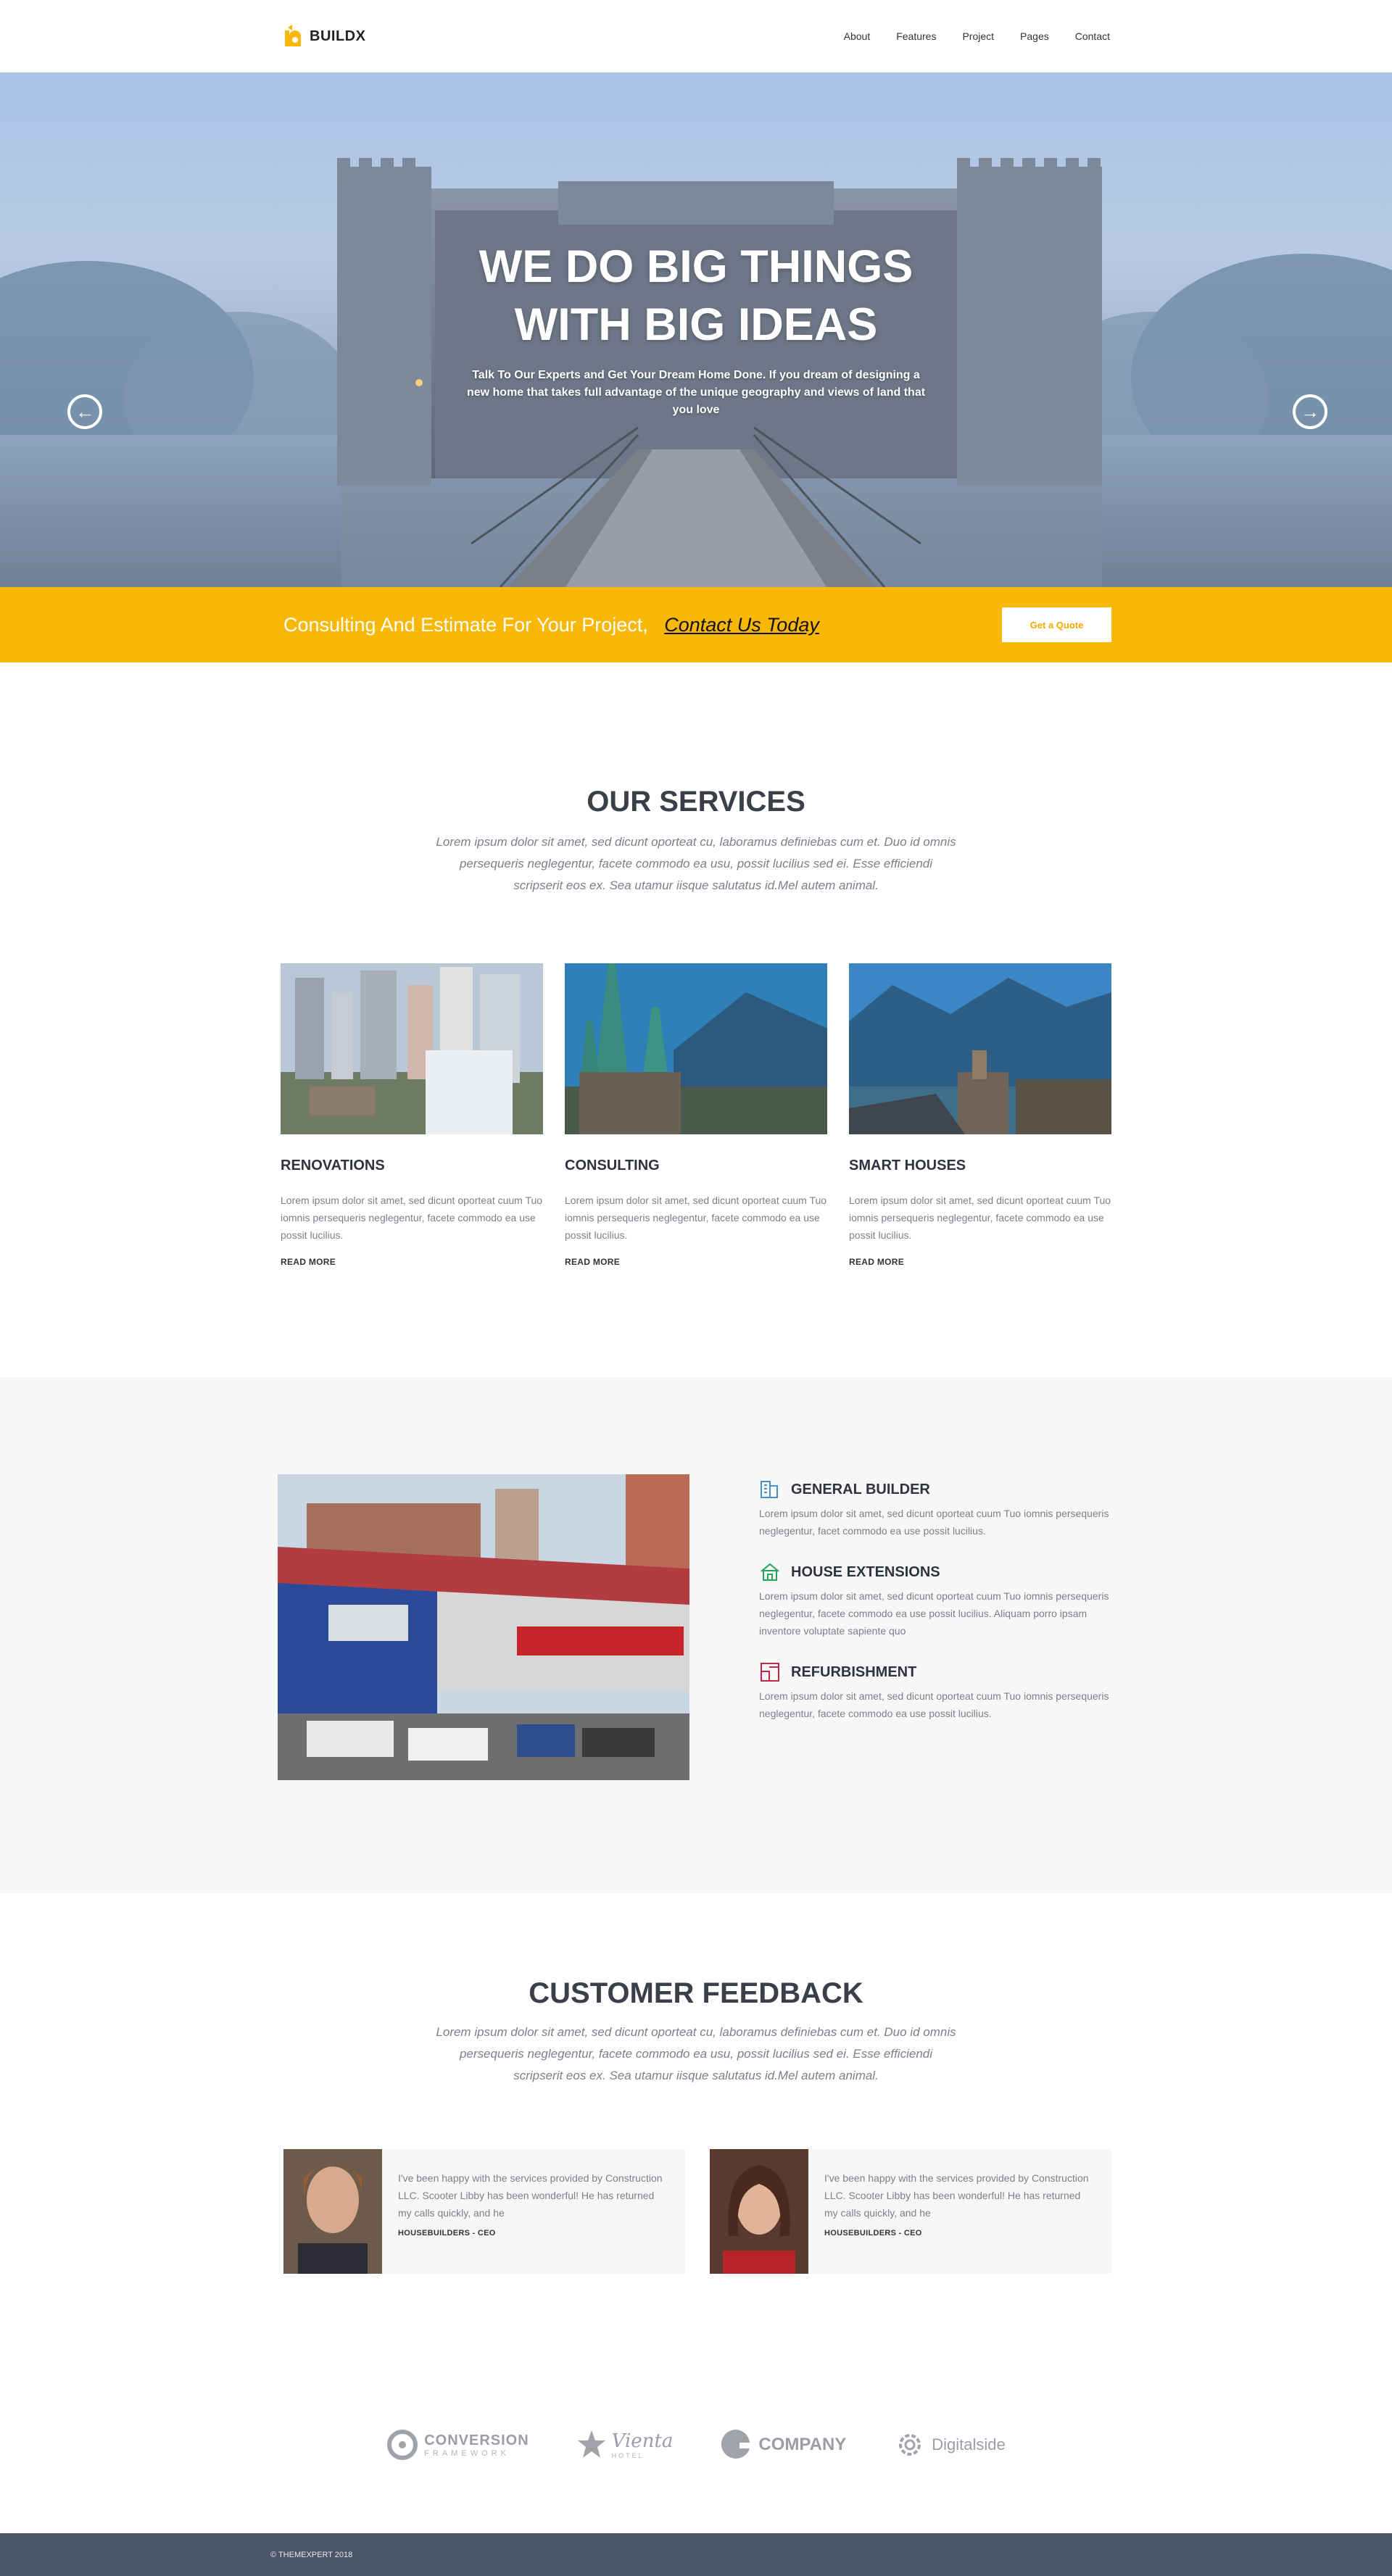 The image size is (1392, 2576). What do you see at coordinates (311, 2554) in the screenshot?
I see `copyright-text: © THEMEXPERT 2018` at bounding box center [311, 2554].